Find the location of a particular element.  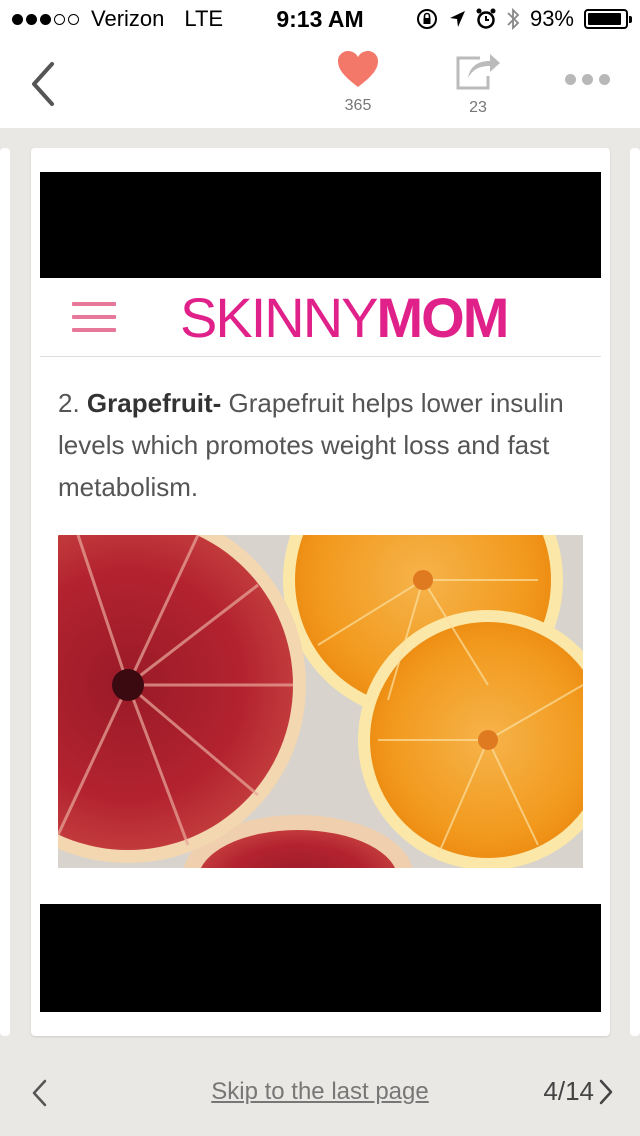

previous-card-edge is located at coordinates (5, 592).